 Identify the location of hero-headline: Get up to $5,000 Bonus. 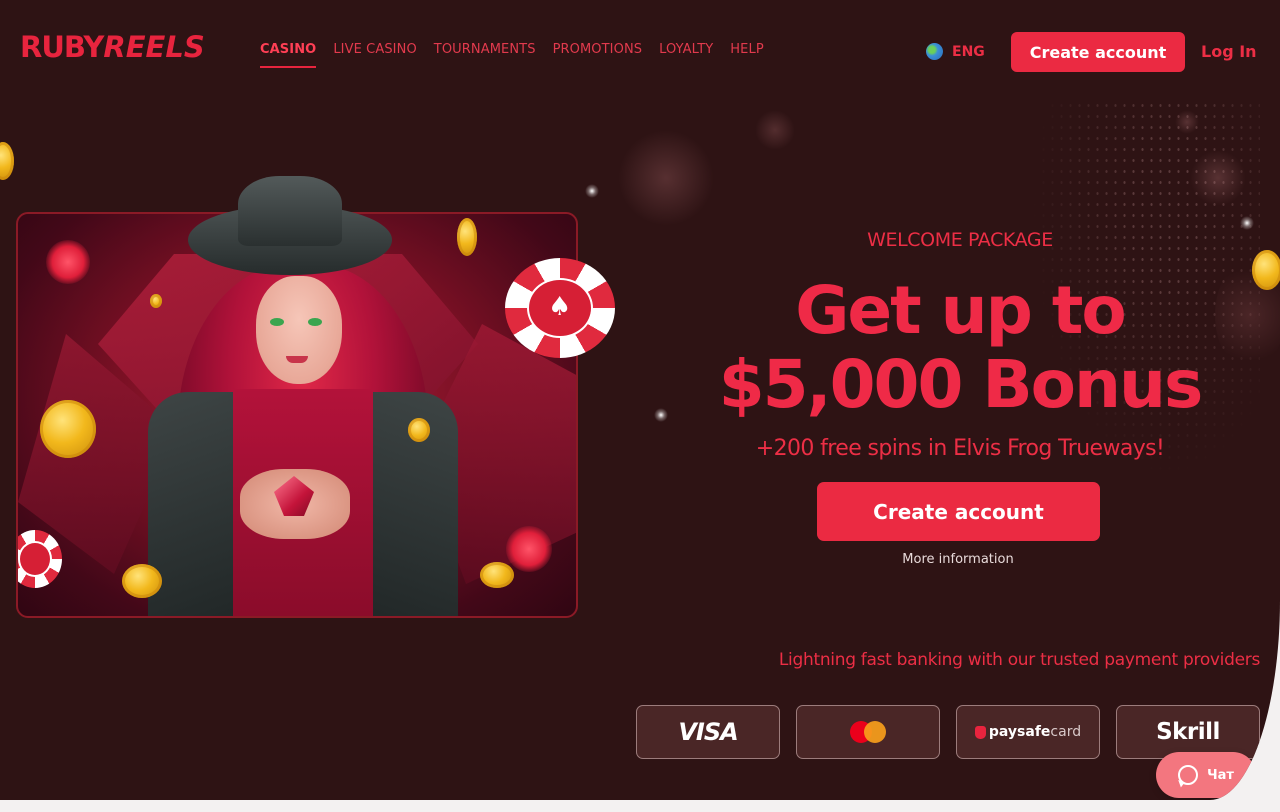
(960, 348).